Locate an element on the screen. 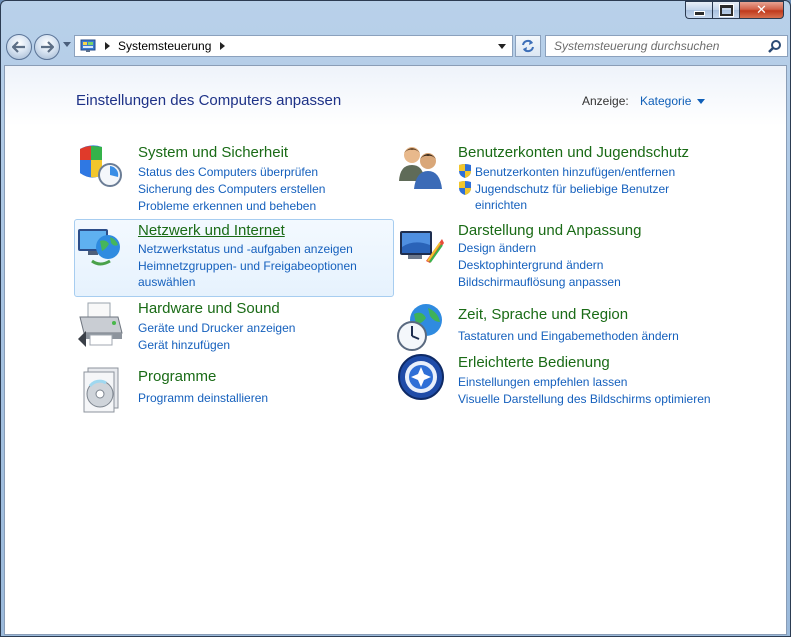 This screenshot has height=637, width=791. navigation-bar: Systemsteuerung is located at coordinates (396, 47).